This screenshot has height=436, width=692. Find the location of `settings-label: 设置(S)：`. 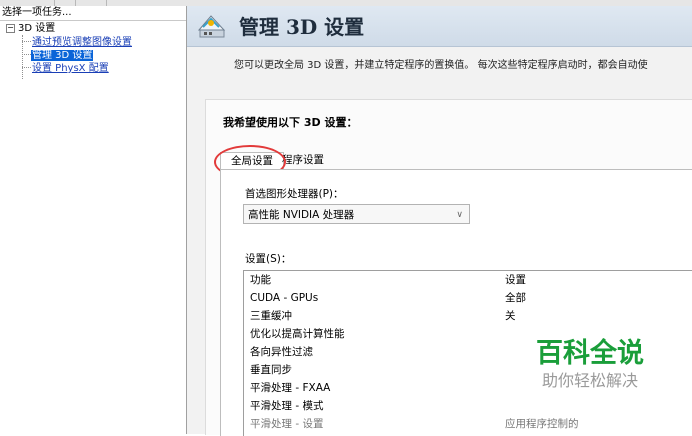

settings-label: 设置(S)： is located at coordinates (268, 259).